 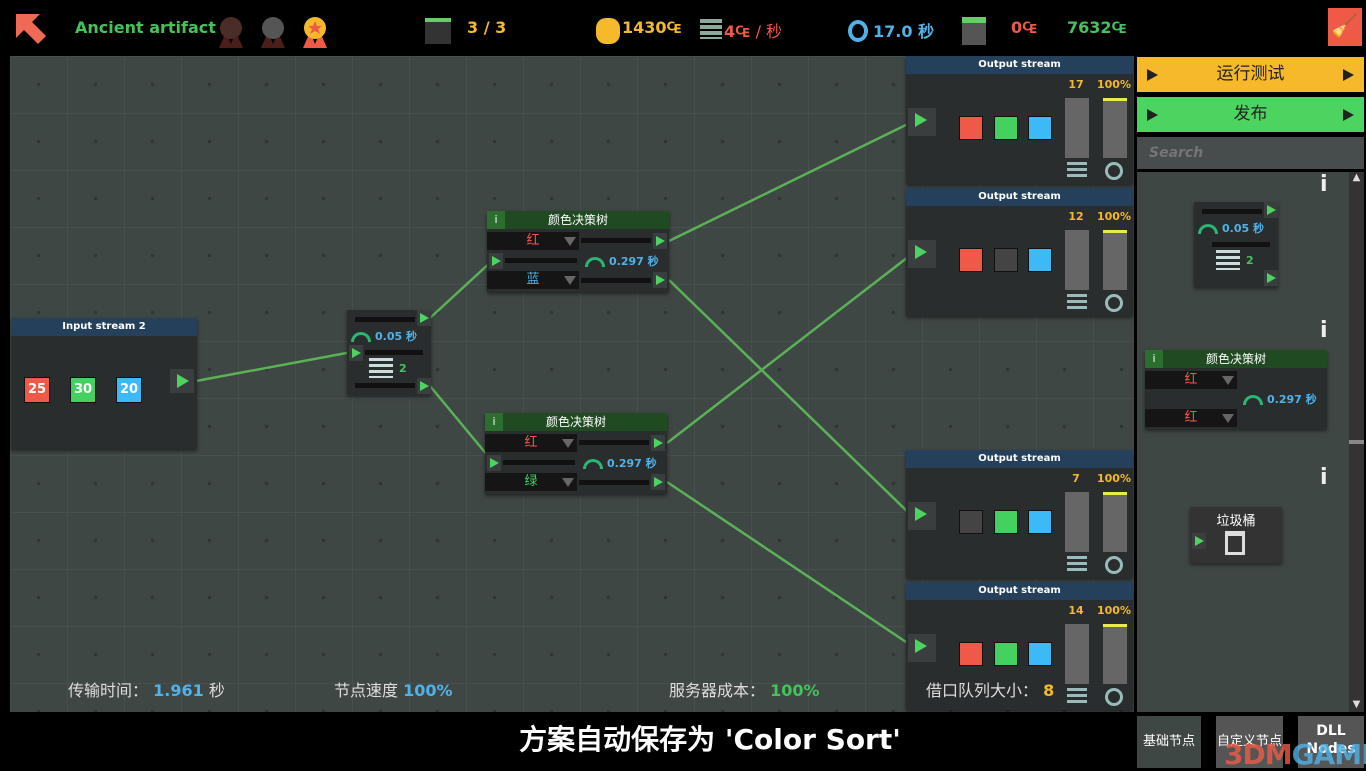 I want to click on percent-label: 100%, so click(x=1114, y=216).